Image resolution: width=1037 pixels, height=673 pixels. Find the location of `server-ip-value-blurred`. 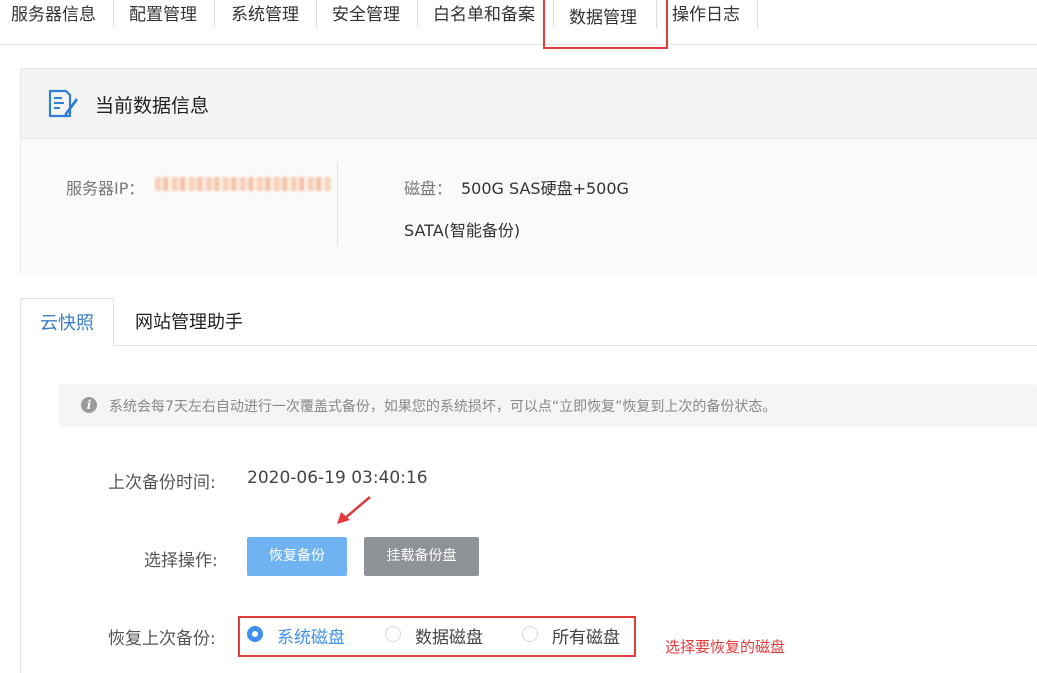

server-ip-value-blurred is located at coordinates (243, 184).